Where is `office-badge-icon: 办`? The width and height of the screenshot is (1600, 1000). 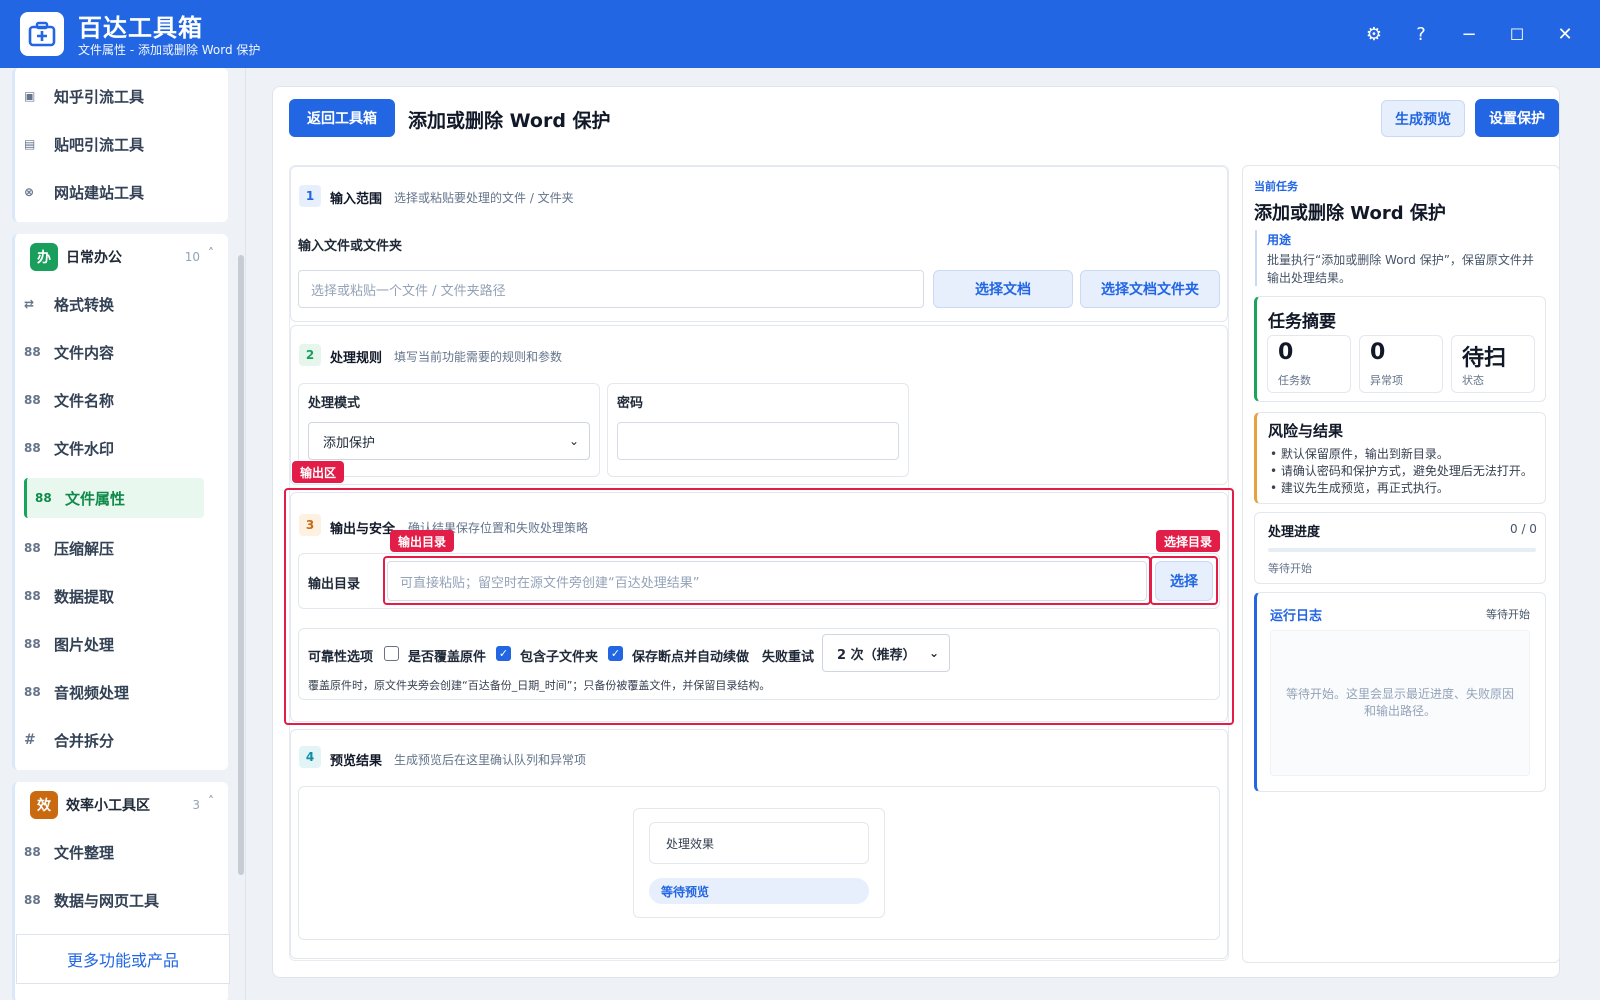
office-badge-icon: 办 is located at coordinates (44, 257).